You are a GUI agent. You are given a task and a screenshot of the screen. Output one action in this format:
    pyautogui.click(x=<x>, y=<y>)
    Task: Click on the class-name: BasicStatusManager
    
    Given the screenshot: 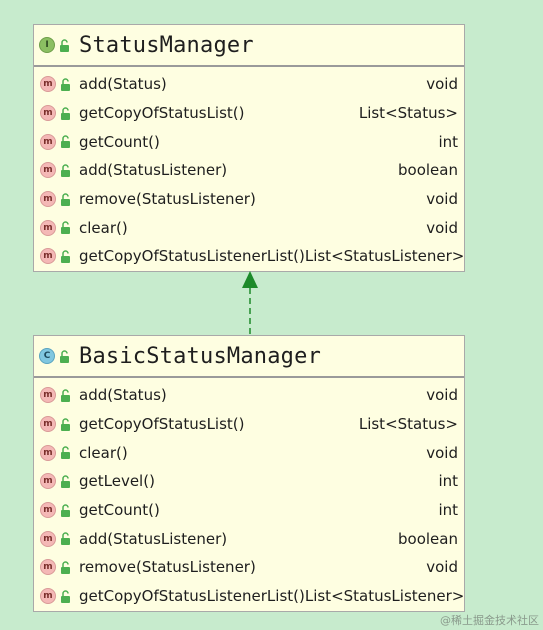 What is the action you would take?
    pyautogui.click(x=200, y=356)
    